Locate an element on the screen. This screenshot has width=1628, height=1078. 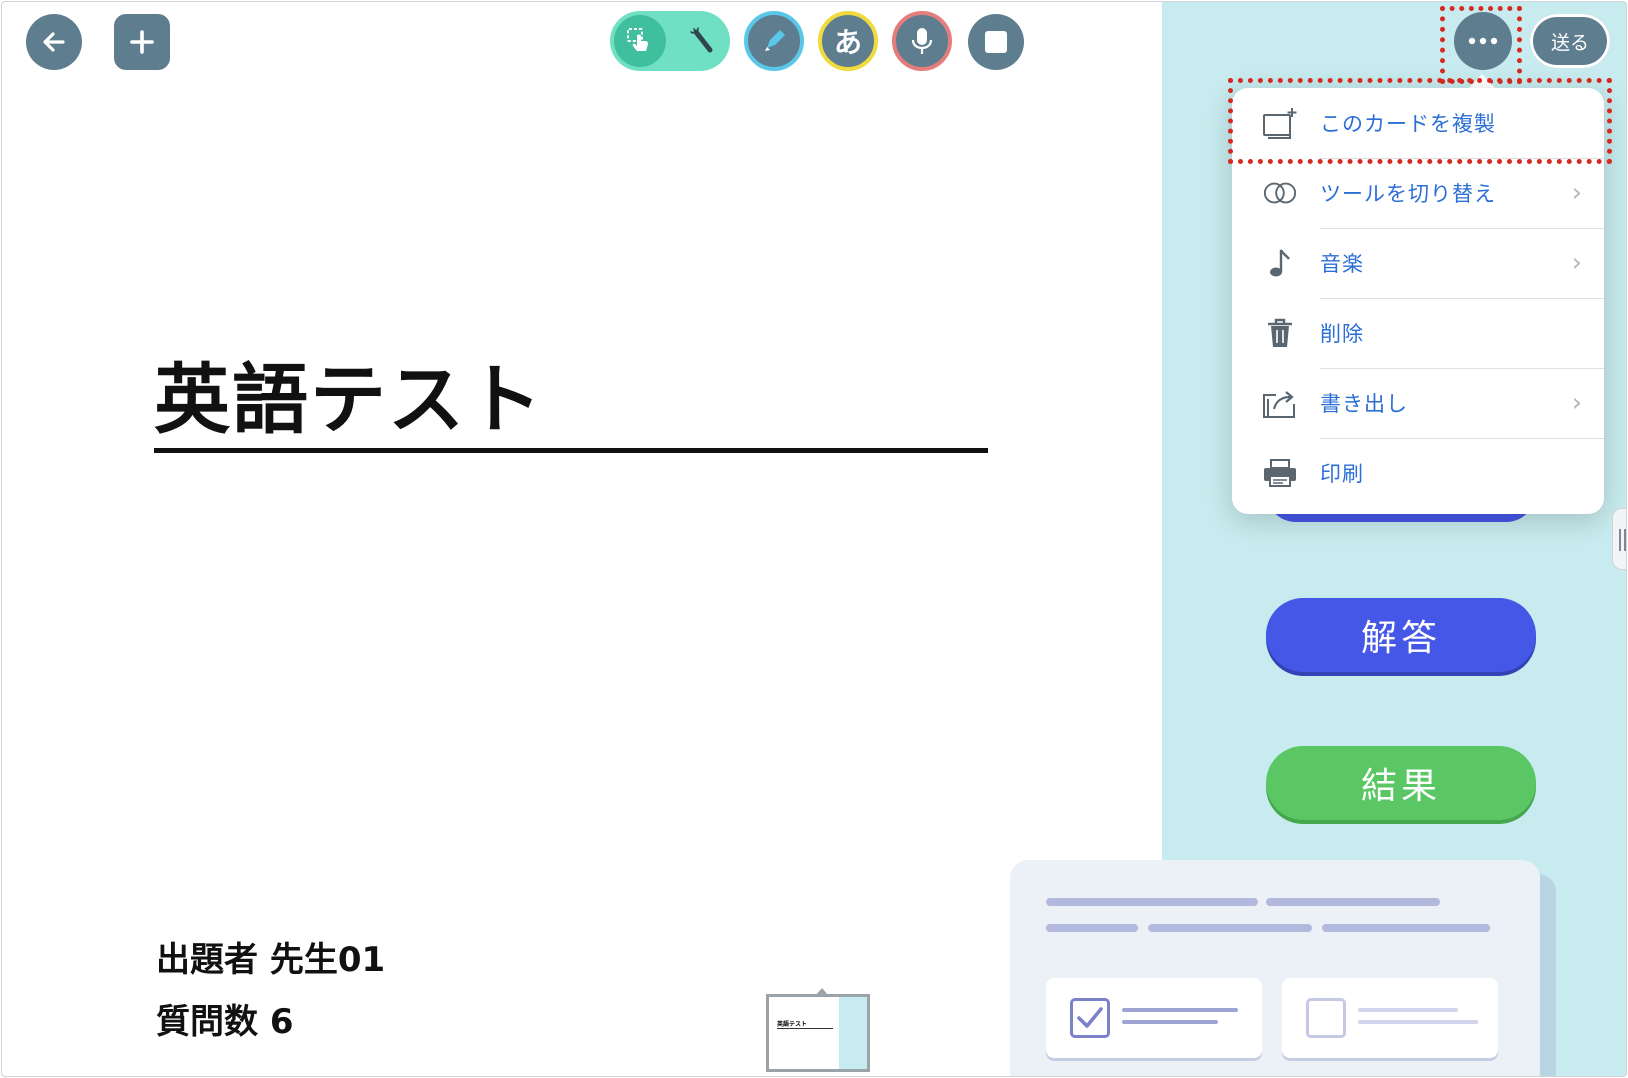
menu-item-label: 印刷 is located at coordinates (1342, 474).